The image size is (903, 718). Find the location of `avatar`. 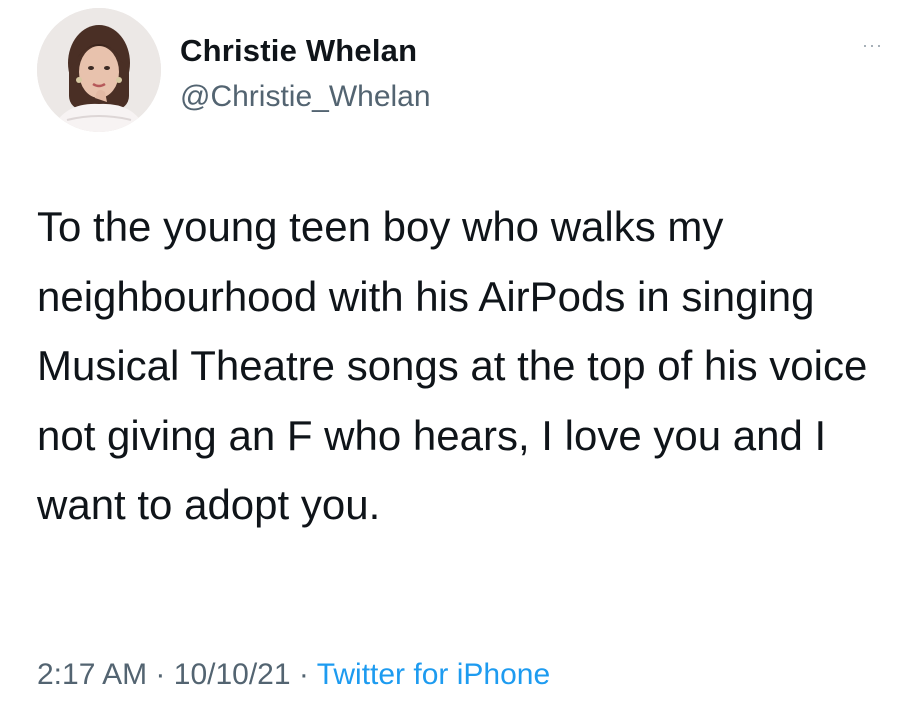

avatar is located at coordinates (99, 70).